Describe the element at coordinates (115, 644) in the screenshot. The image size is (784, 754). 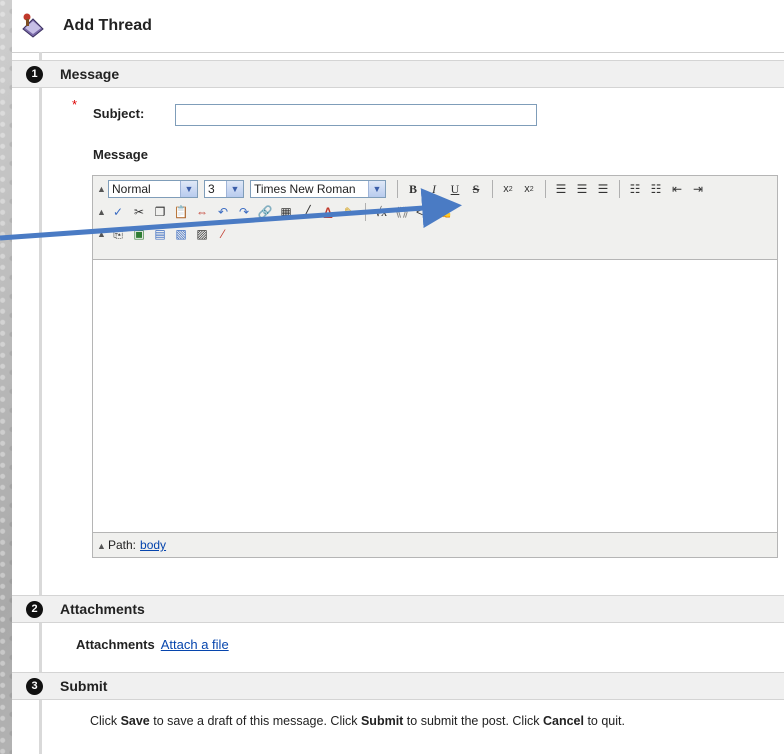
I see `attachments-label: Attachments` at that location.